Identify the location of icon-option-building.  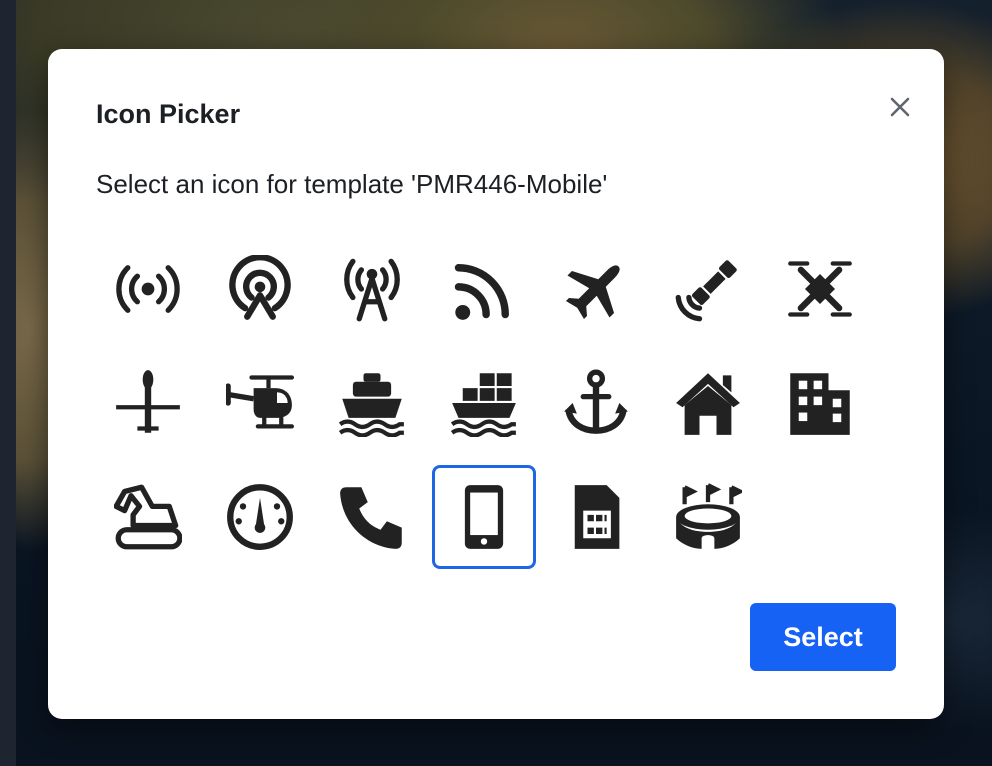
(820, 403).